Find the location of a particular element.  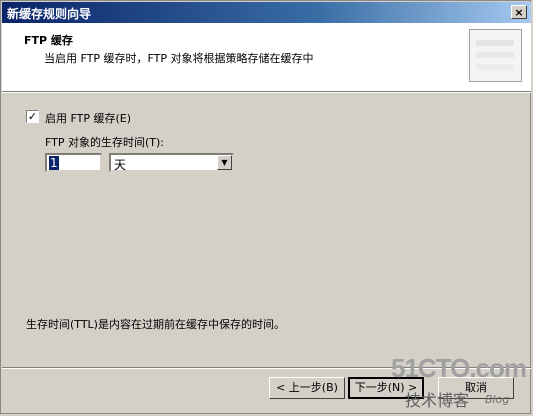

close-icon: × is located at coordinates (519, 12).